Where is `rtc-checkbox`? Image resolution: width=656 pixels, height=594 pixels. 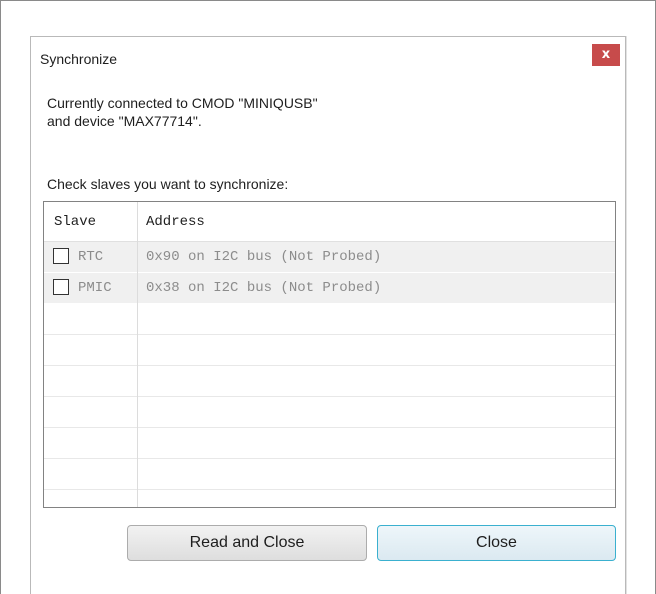 rtc-checkbox is located at coordinates (61, 256).